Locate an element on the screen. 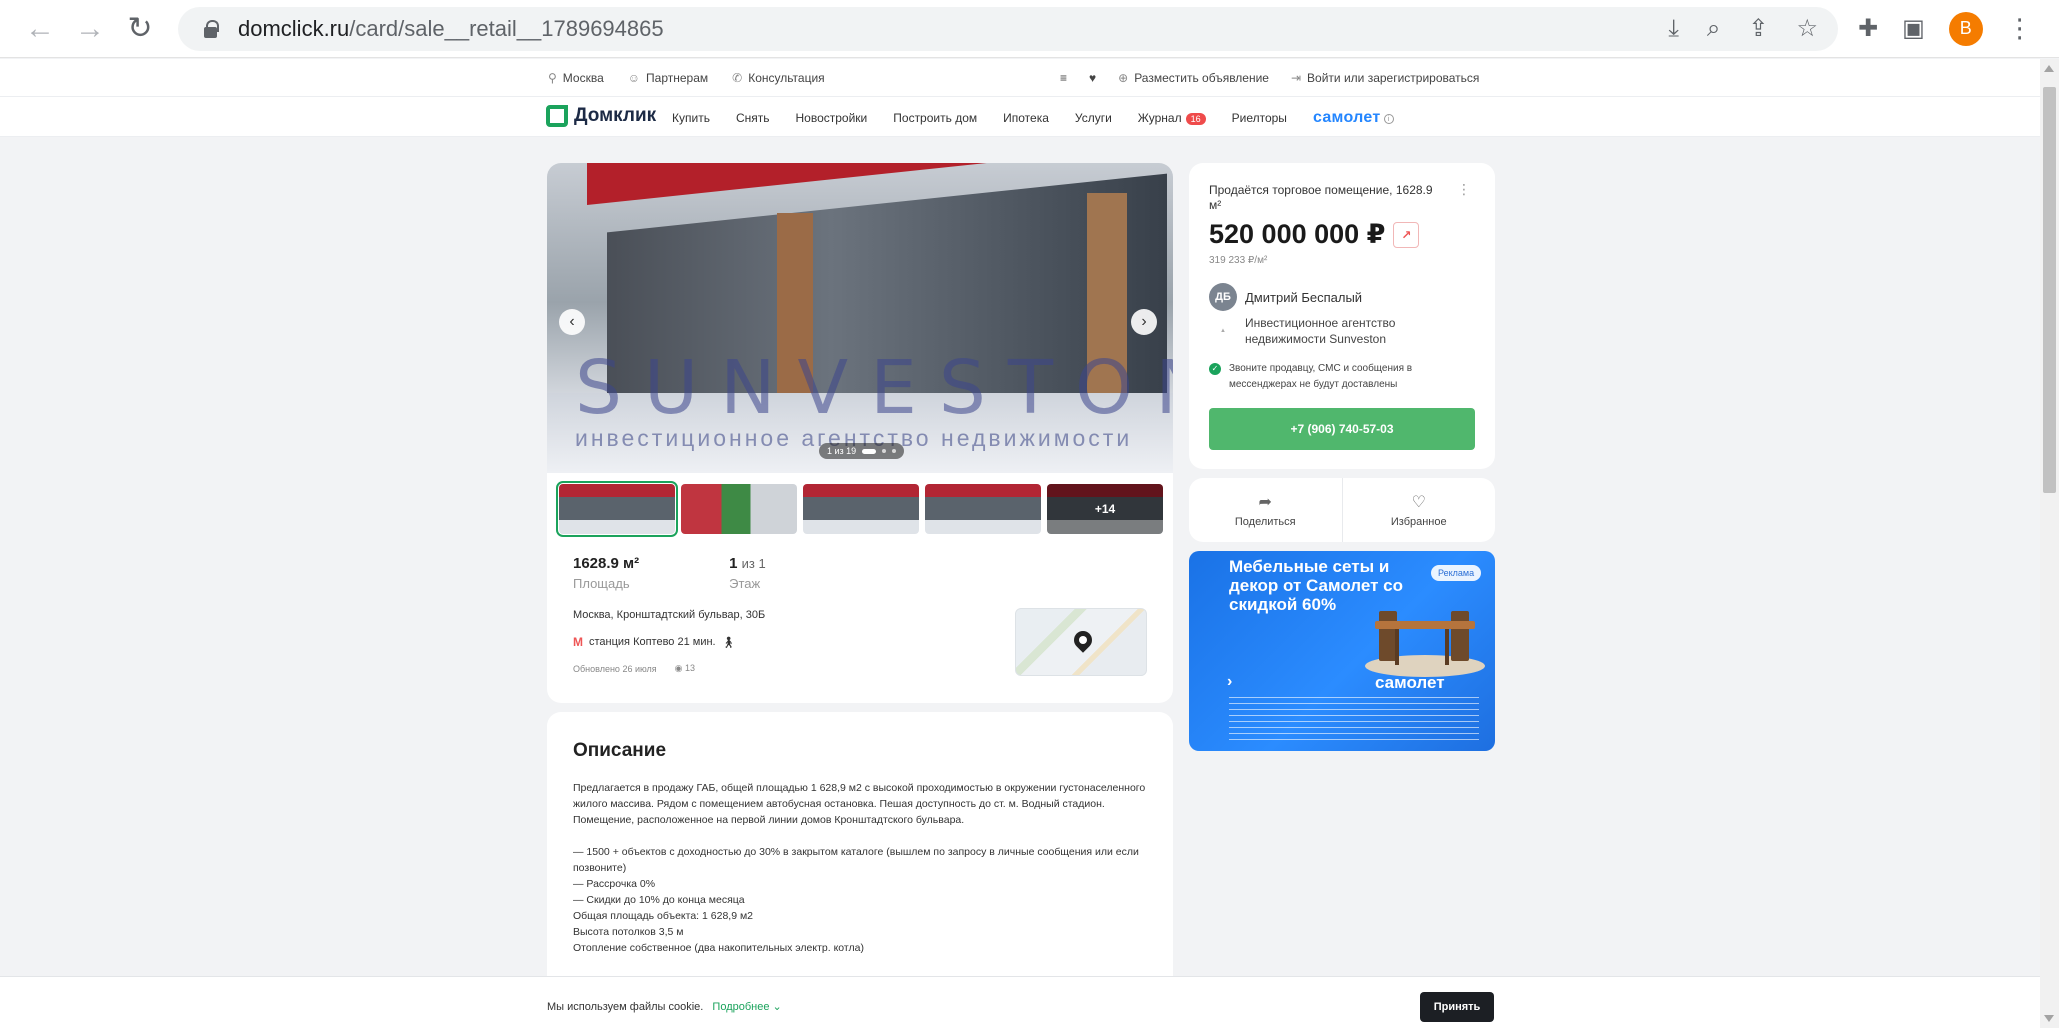 Image resolution: width=2059 pixels, height=1028 pixels. price-history-icon: ↗ is located at coordinates (1406, 234).